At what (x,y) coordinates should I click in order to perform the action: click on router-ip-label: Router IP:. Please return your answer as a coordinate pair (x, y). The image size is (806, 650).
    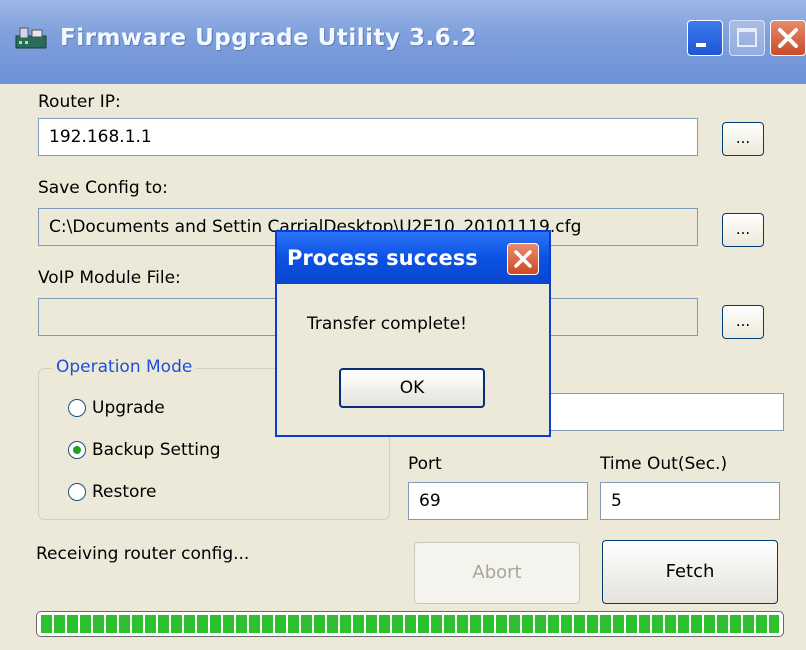
    Looking at the image, I should click on (79, 102).